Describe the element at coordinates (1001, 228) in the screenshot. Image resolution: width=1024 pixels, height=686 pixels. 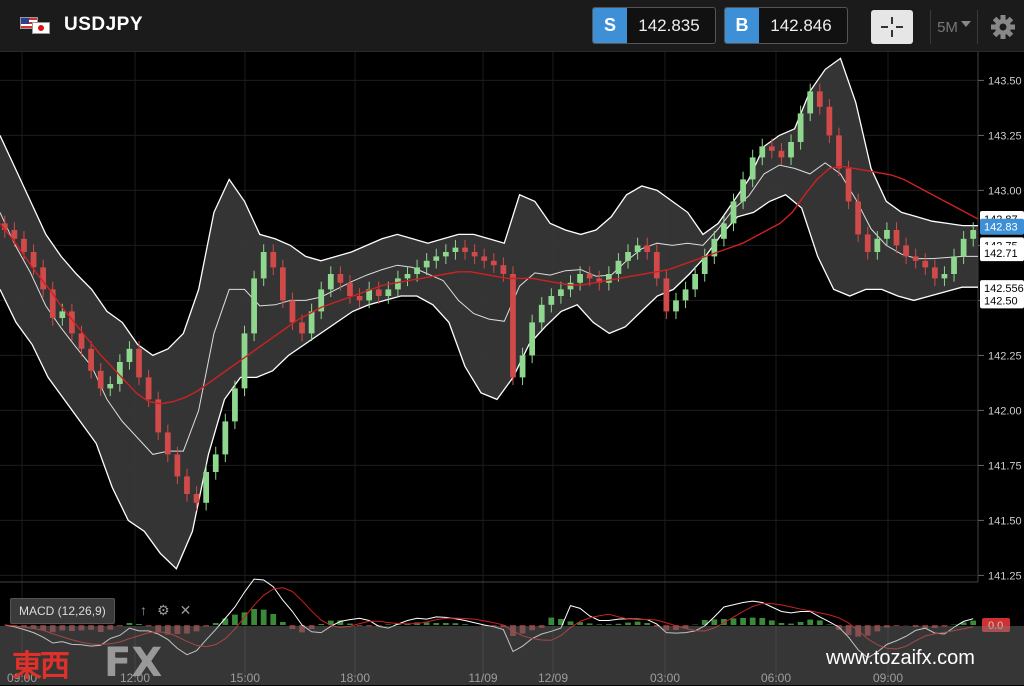
I see `price-tag-label: 142.83` at that location.